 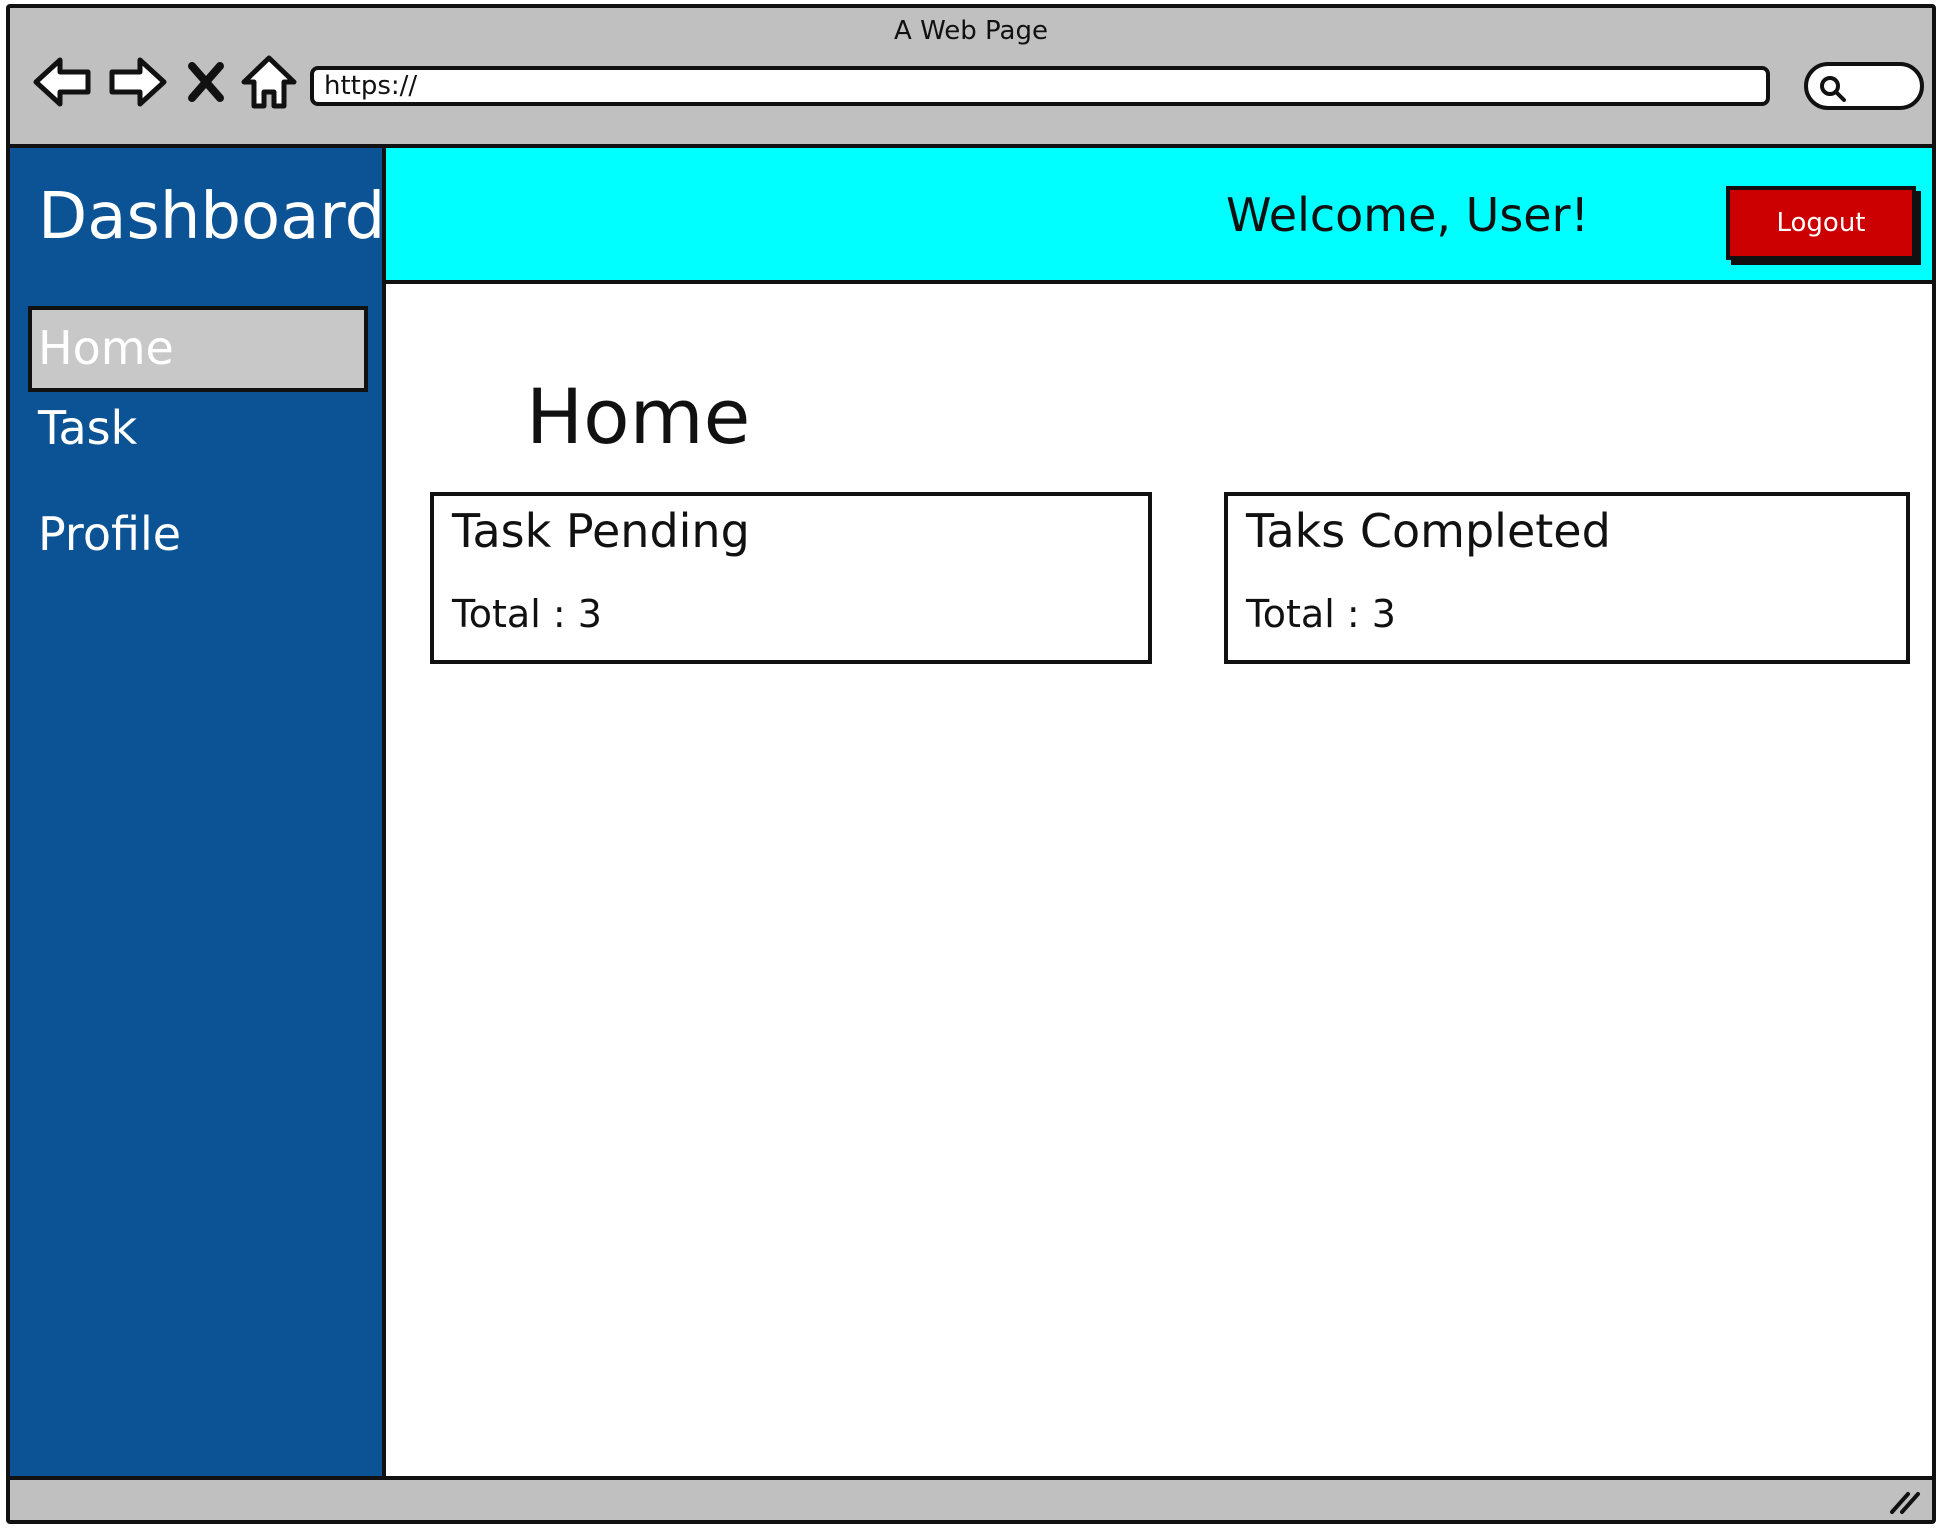 I want to click on card-title: Task Pending, so click(x=601, y=531).